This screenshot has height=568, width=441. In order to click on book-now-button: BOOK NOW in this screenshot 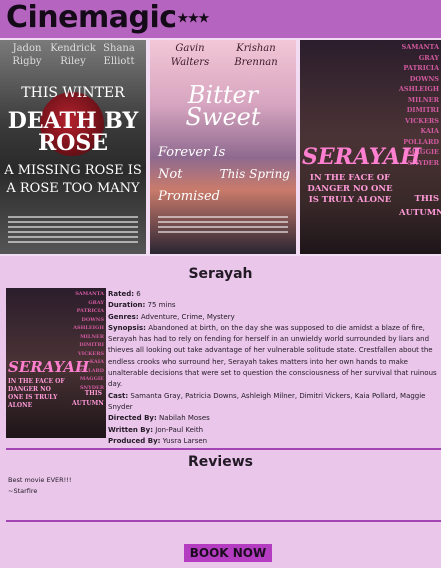, I will do `click(228, 553)`.